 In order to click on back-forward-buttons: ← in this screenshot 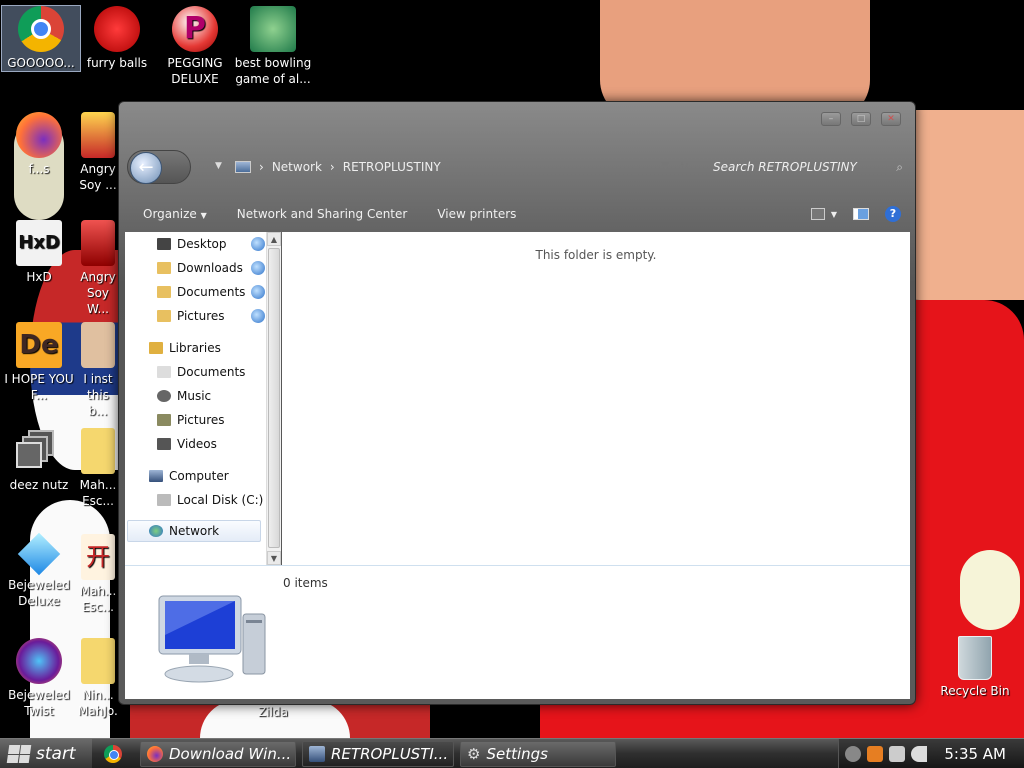, I will do `click(159, 167)`.